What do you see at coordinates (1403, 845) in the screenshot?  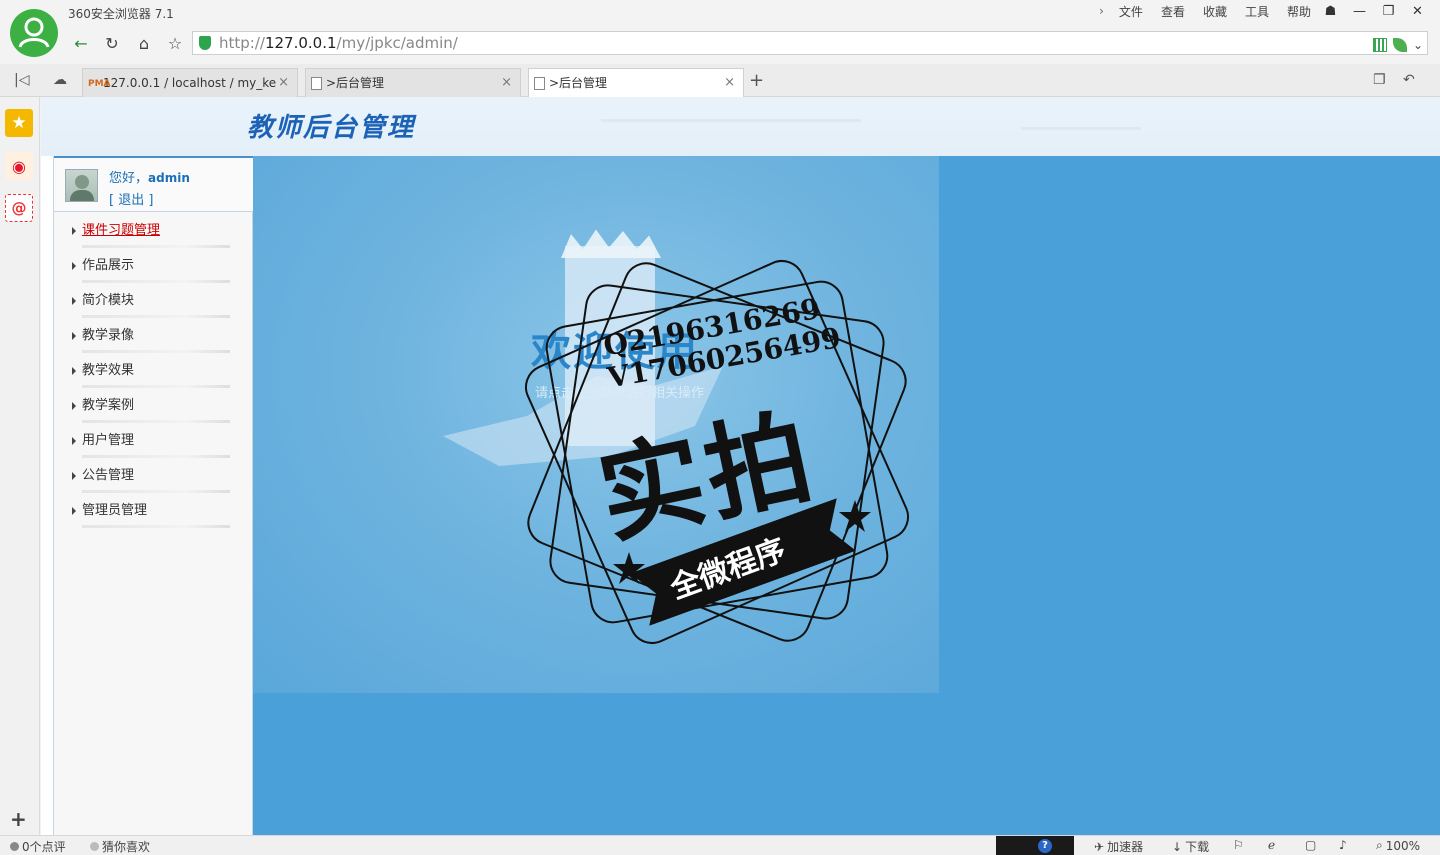 I see `zoom-label: 100%` at bounding box center [1403, 845].